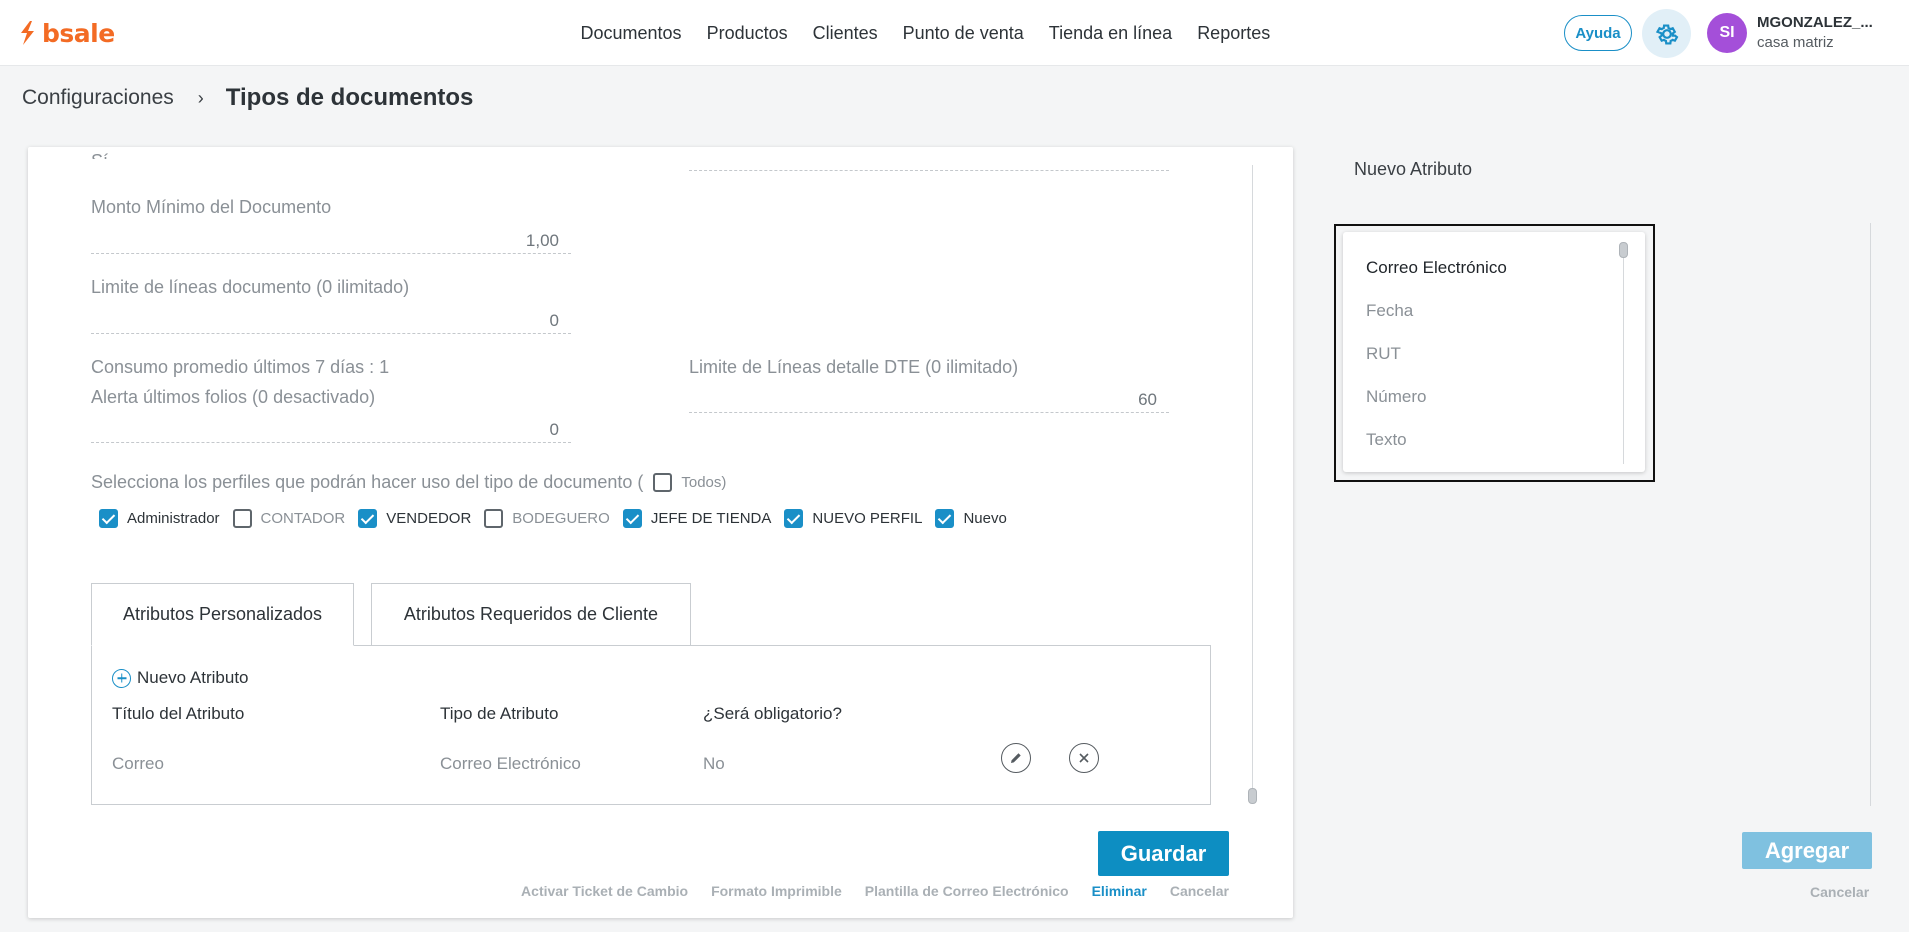  What do you see at coordinates (1623, 355) in the screenshot?
I see `dropdown-scrollbar-track` at bounding box center [1623, 355].